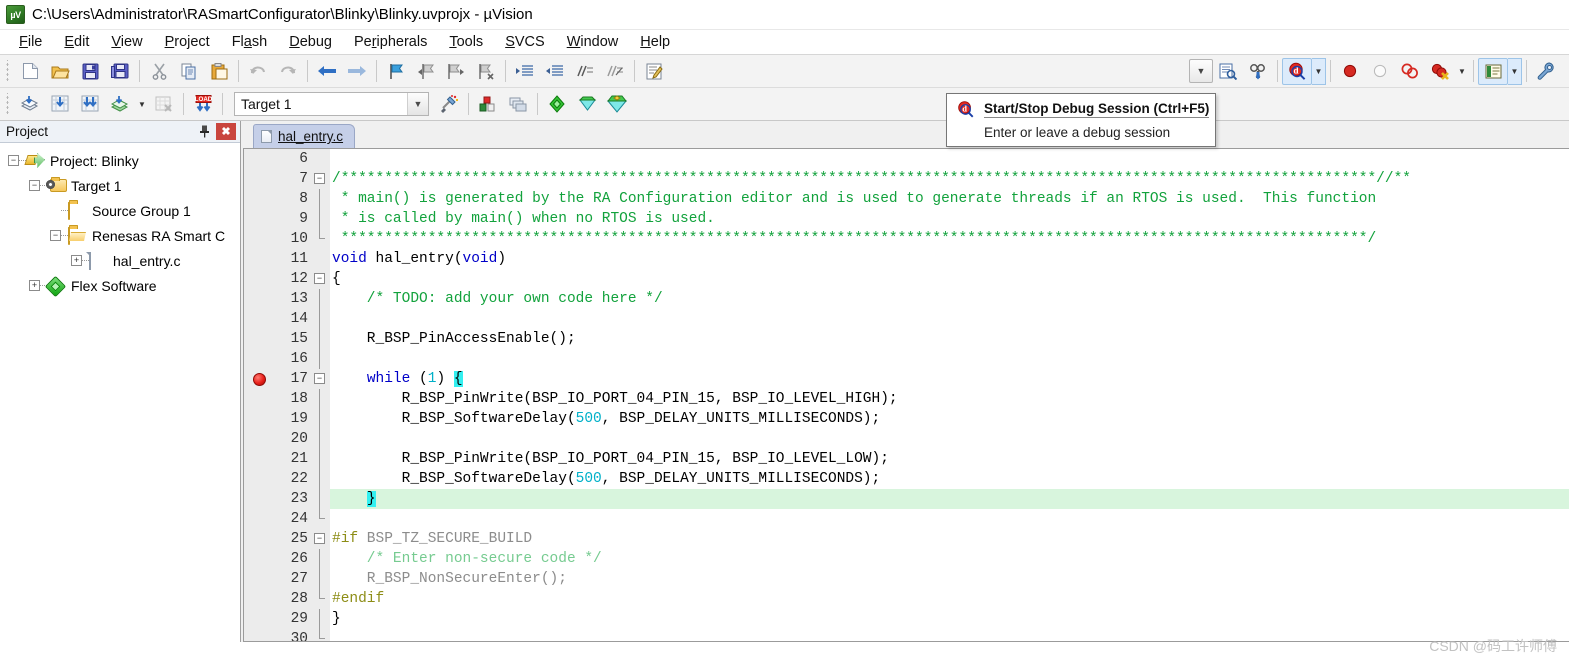  I want to click on breakpoint-dropdown-icon: ▼, so click(1462, 71).